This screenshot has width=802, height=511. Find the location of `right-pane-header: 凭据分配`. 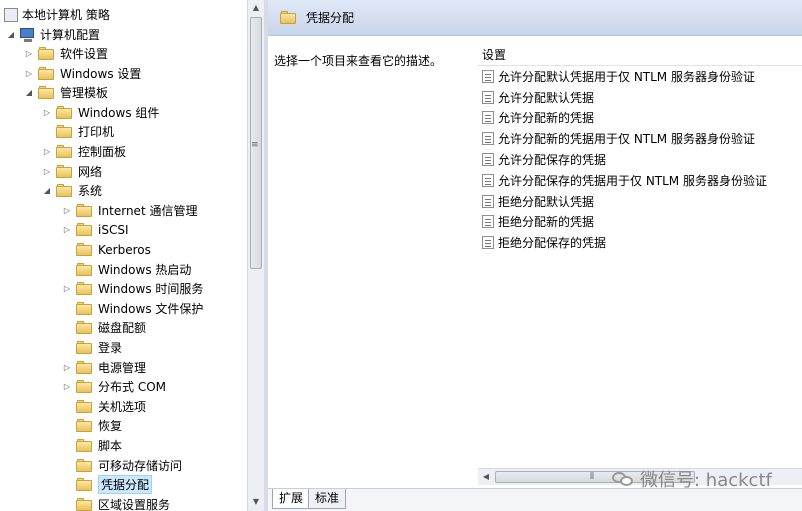

right-pane-header: 凭据分配 is located at coordinates (535, 18).